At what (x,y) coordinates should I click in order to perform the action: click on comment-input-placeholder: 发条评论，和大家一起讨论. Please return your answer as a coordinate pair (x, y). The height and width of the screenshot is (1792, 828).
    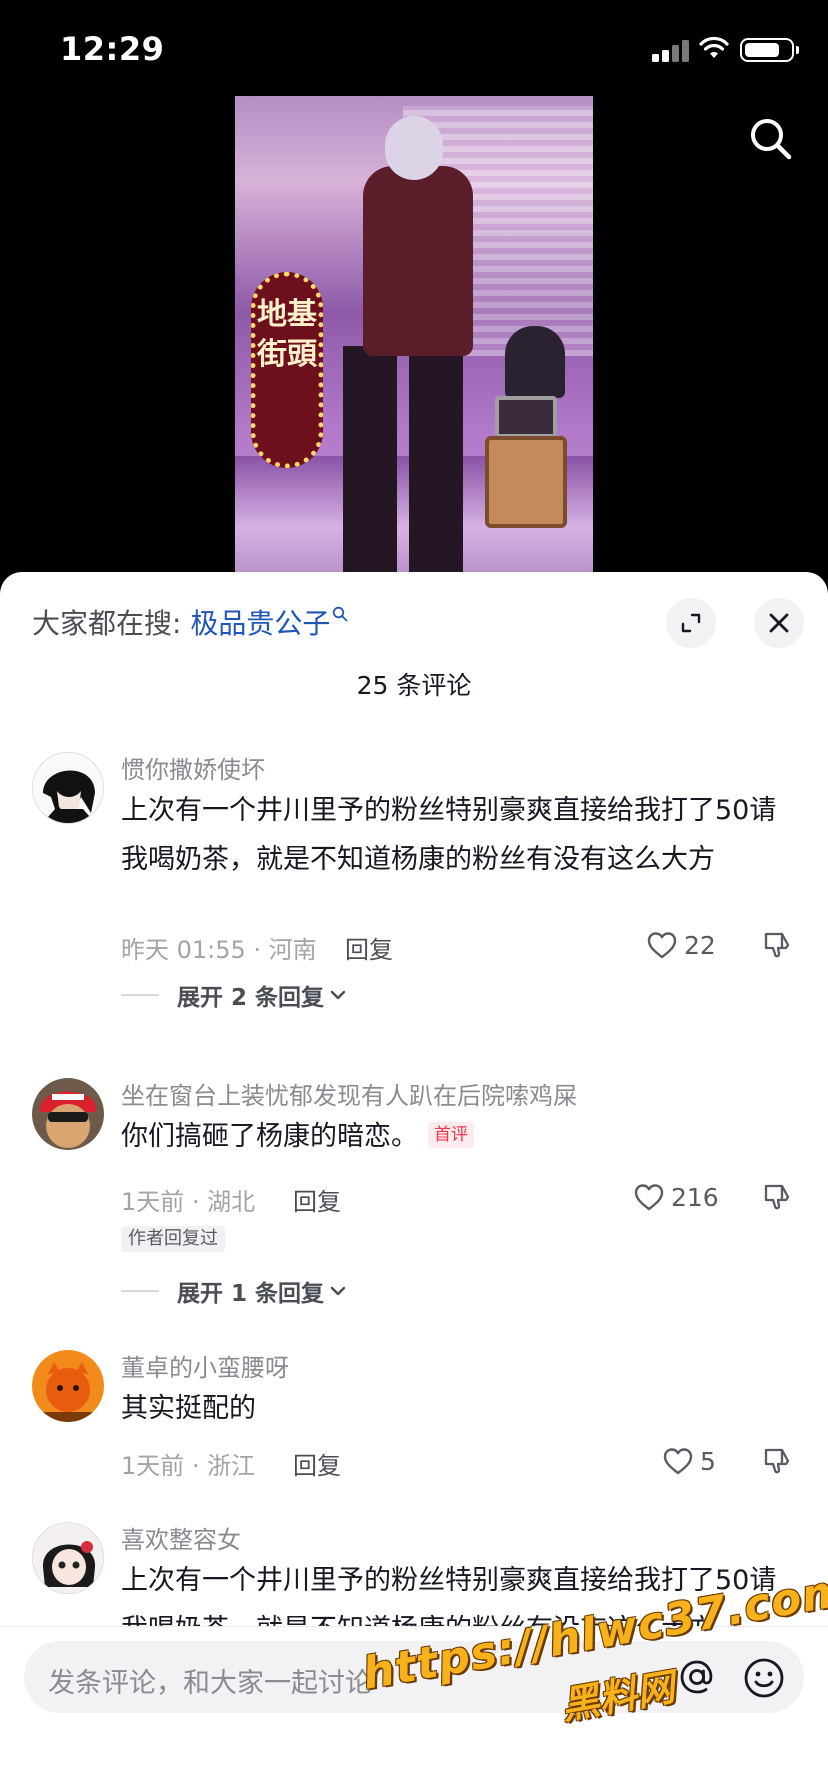
    Looking at the image, I should click on (210, 1683).